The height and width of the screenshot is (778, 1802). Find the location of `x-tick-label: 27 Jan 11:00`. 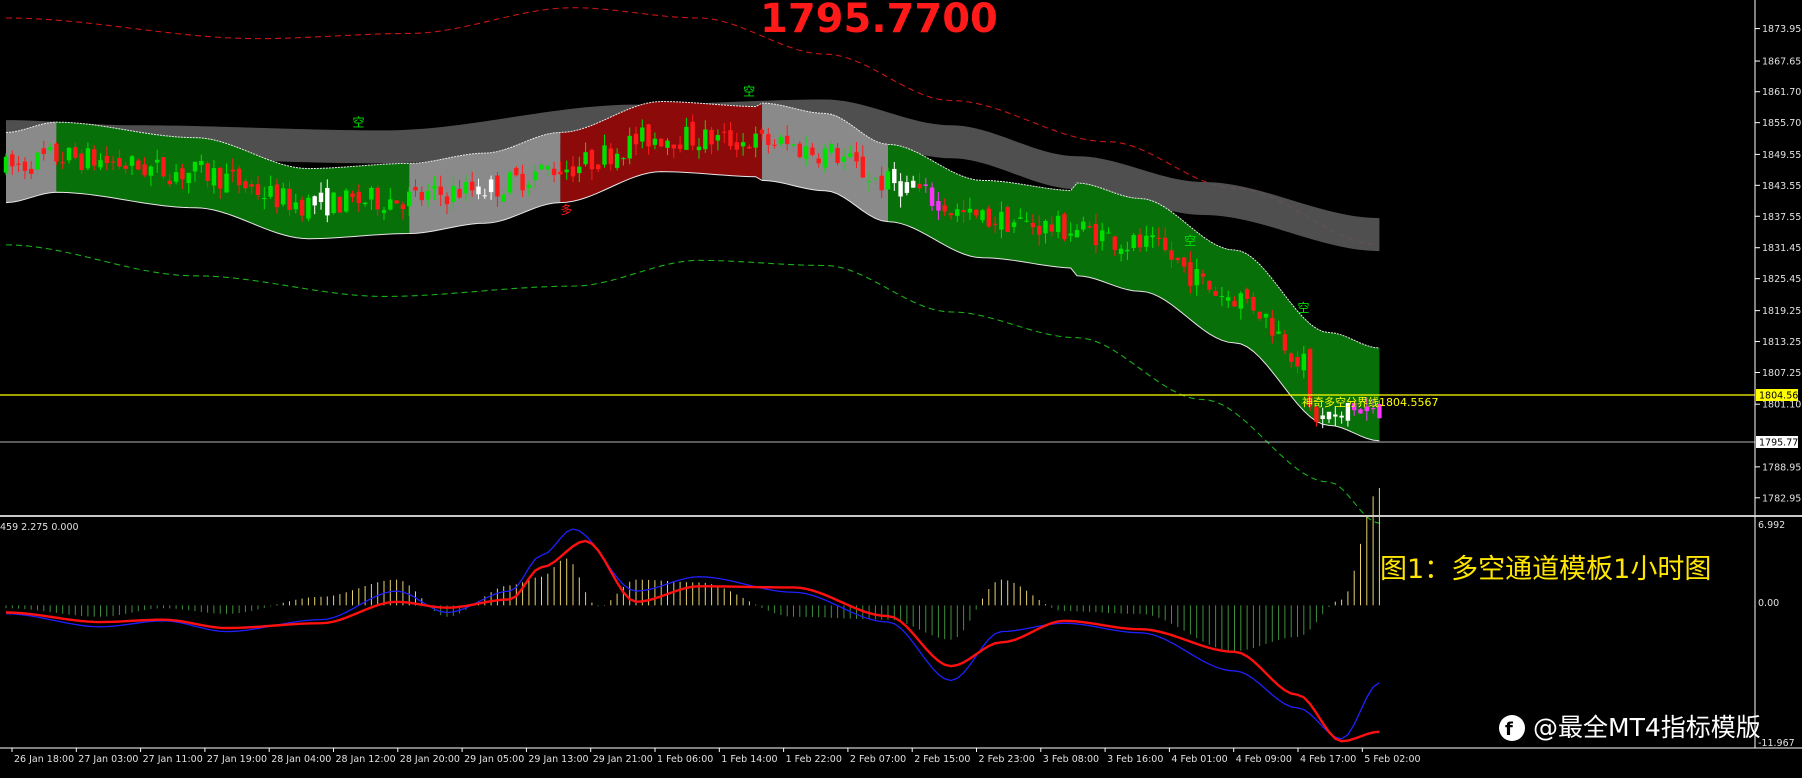

x-tick-label: 27 Jan 11:00 is located at coordinates (173, 759).